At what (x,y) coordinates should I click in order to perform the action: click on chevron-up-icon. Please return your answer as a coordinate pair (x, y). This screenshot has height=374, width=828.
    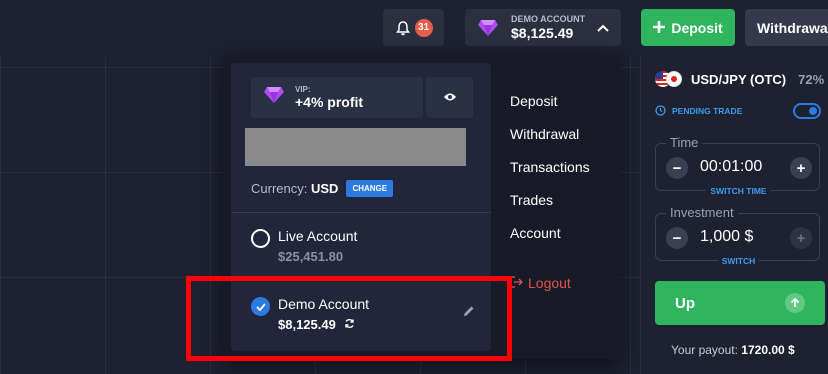
    Looking at the image, I should click on (603, 28).